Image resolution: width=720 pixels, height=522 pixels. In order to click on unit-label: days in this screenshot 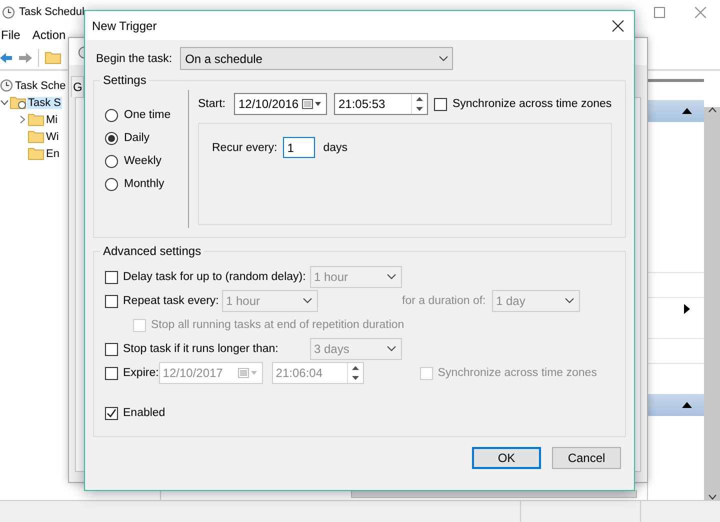, I will do `click(335, 148)`.